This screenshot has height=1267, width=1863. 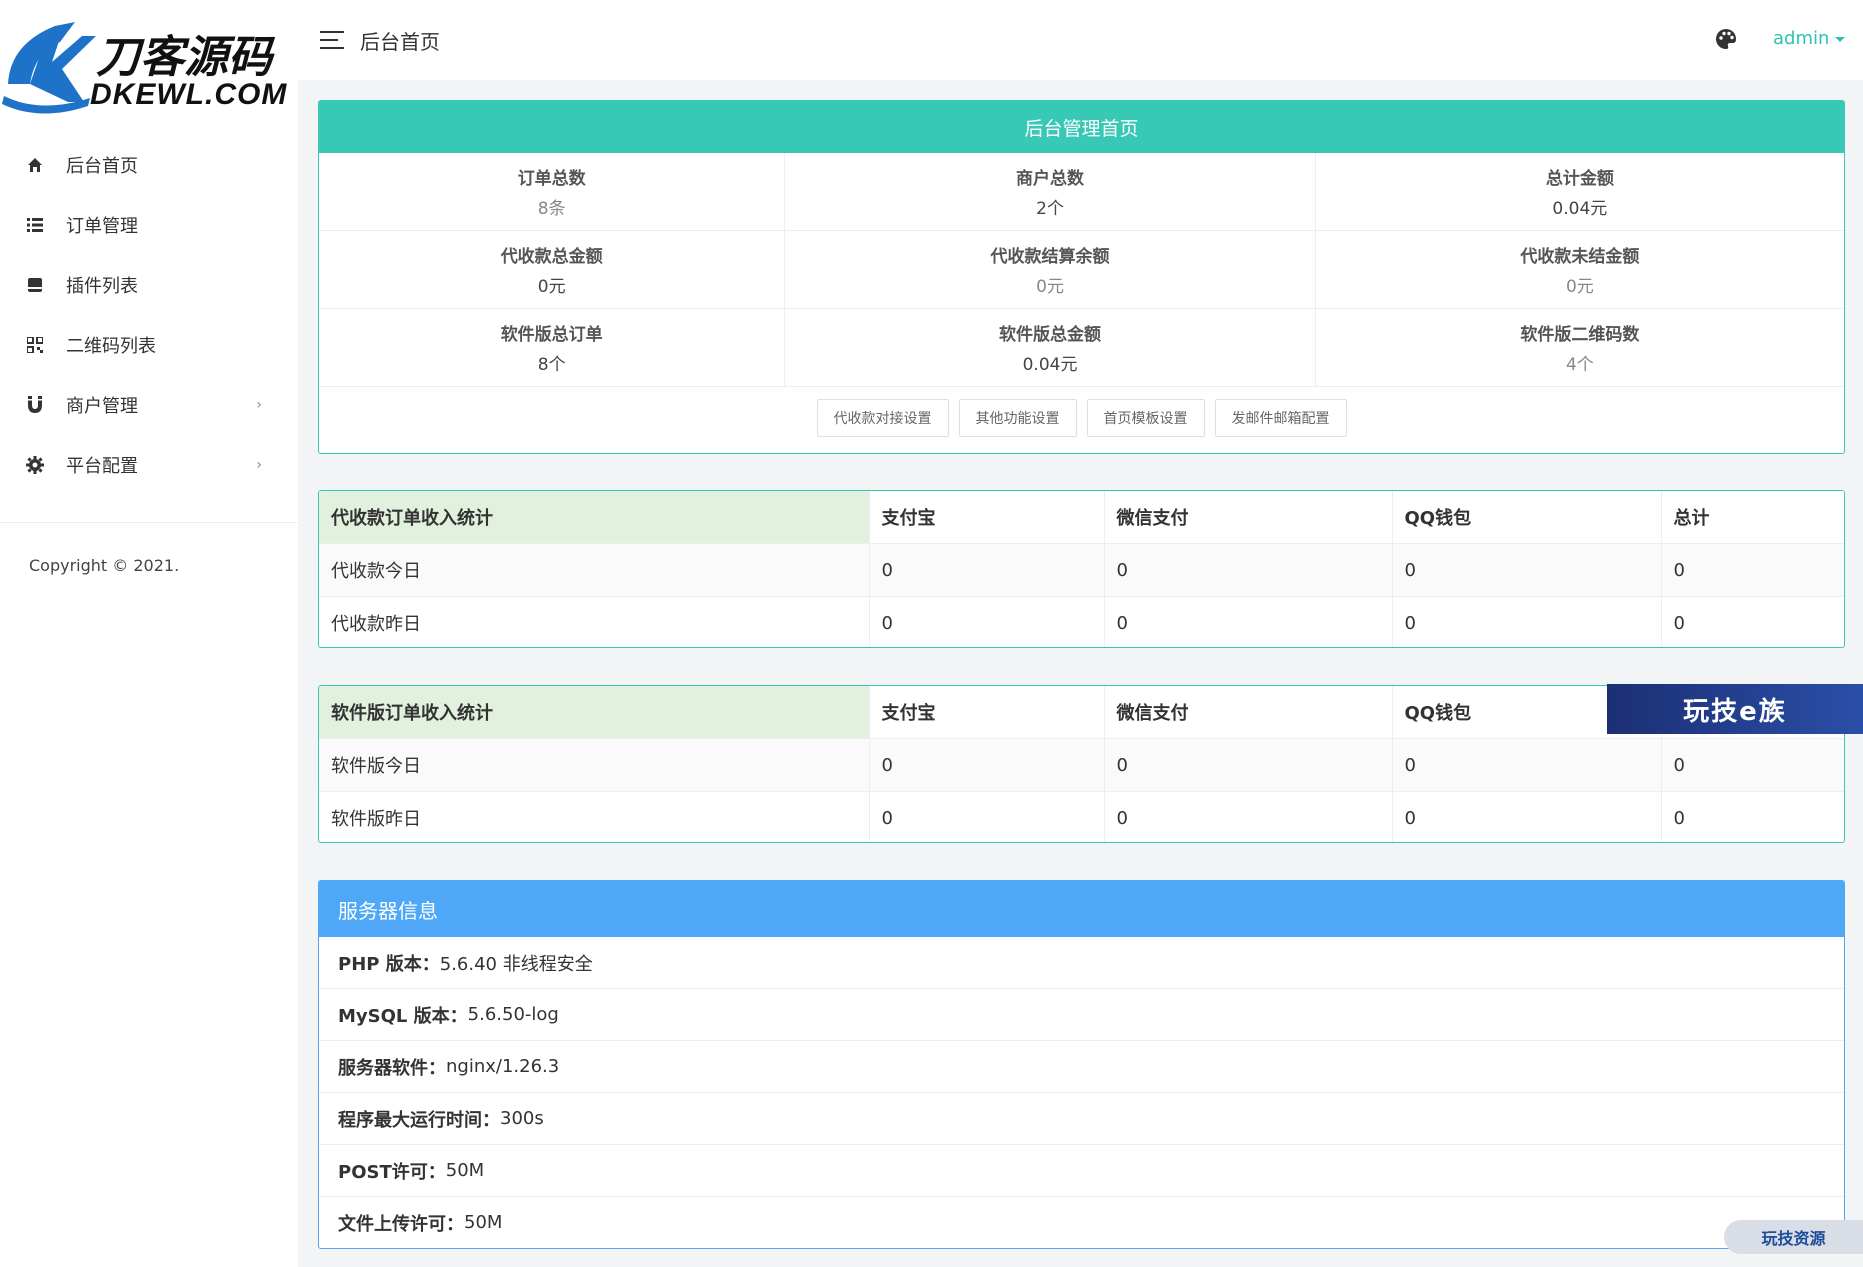 I want to click on stat-collect-total: 代收款总金额 0元, so click(x=552, y=269).